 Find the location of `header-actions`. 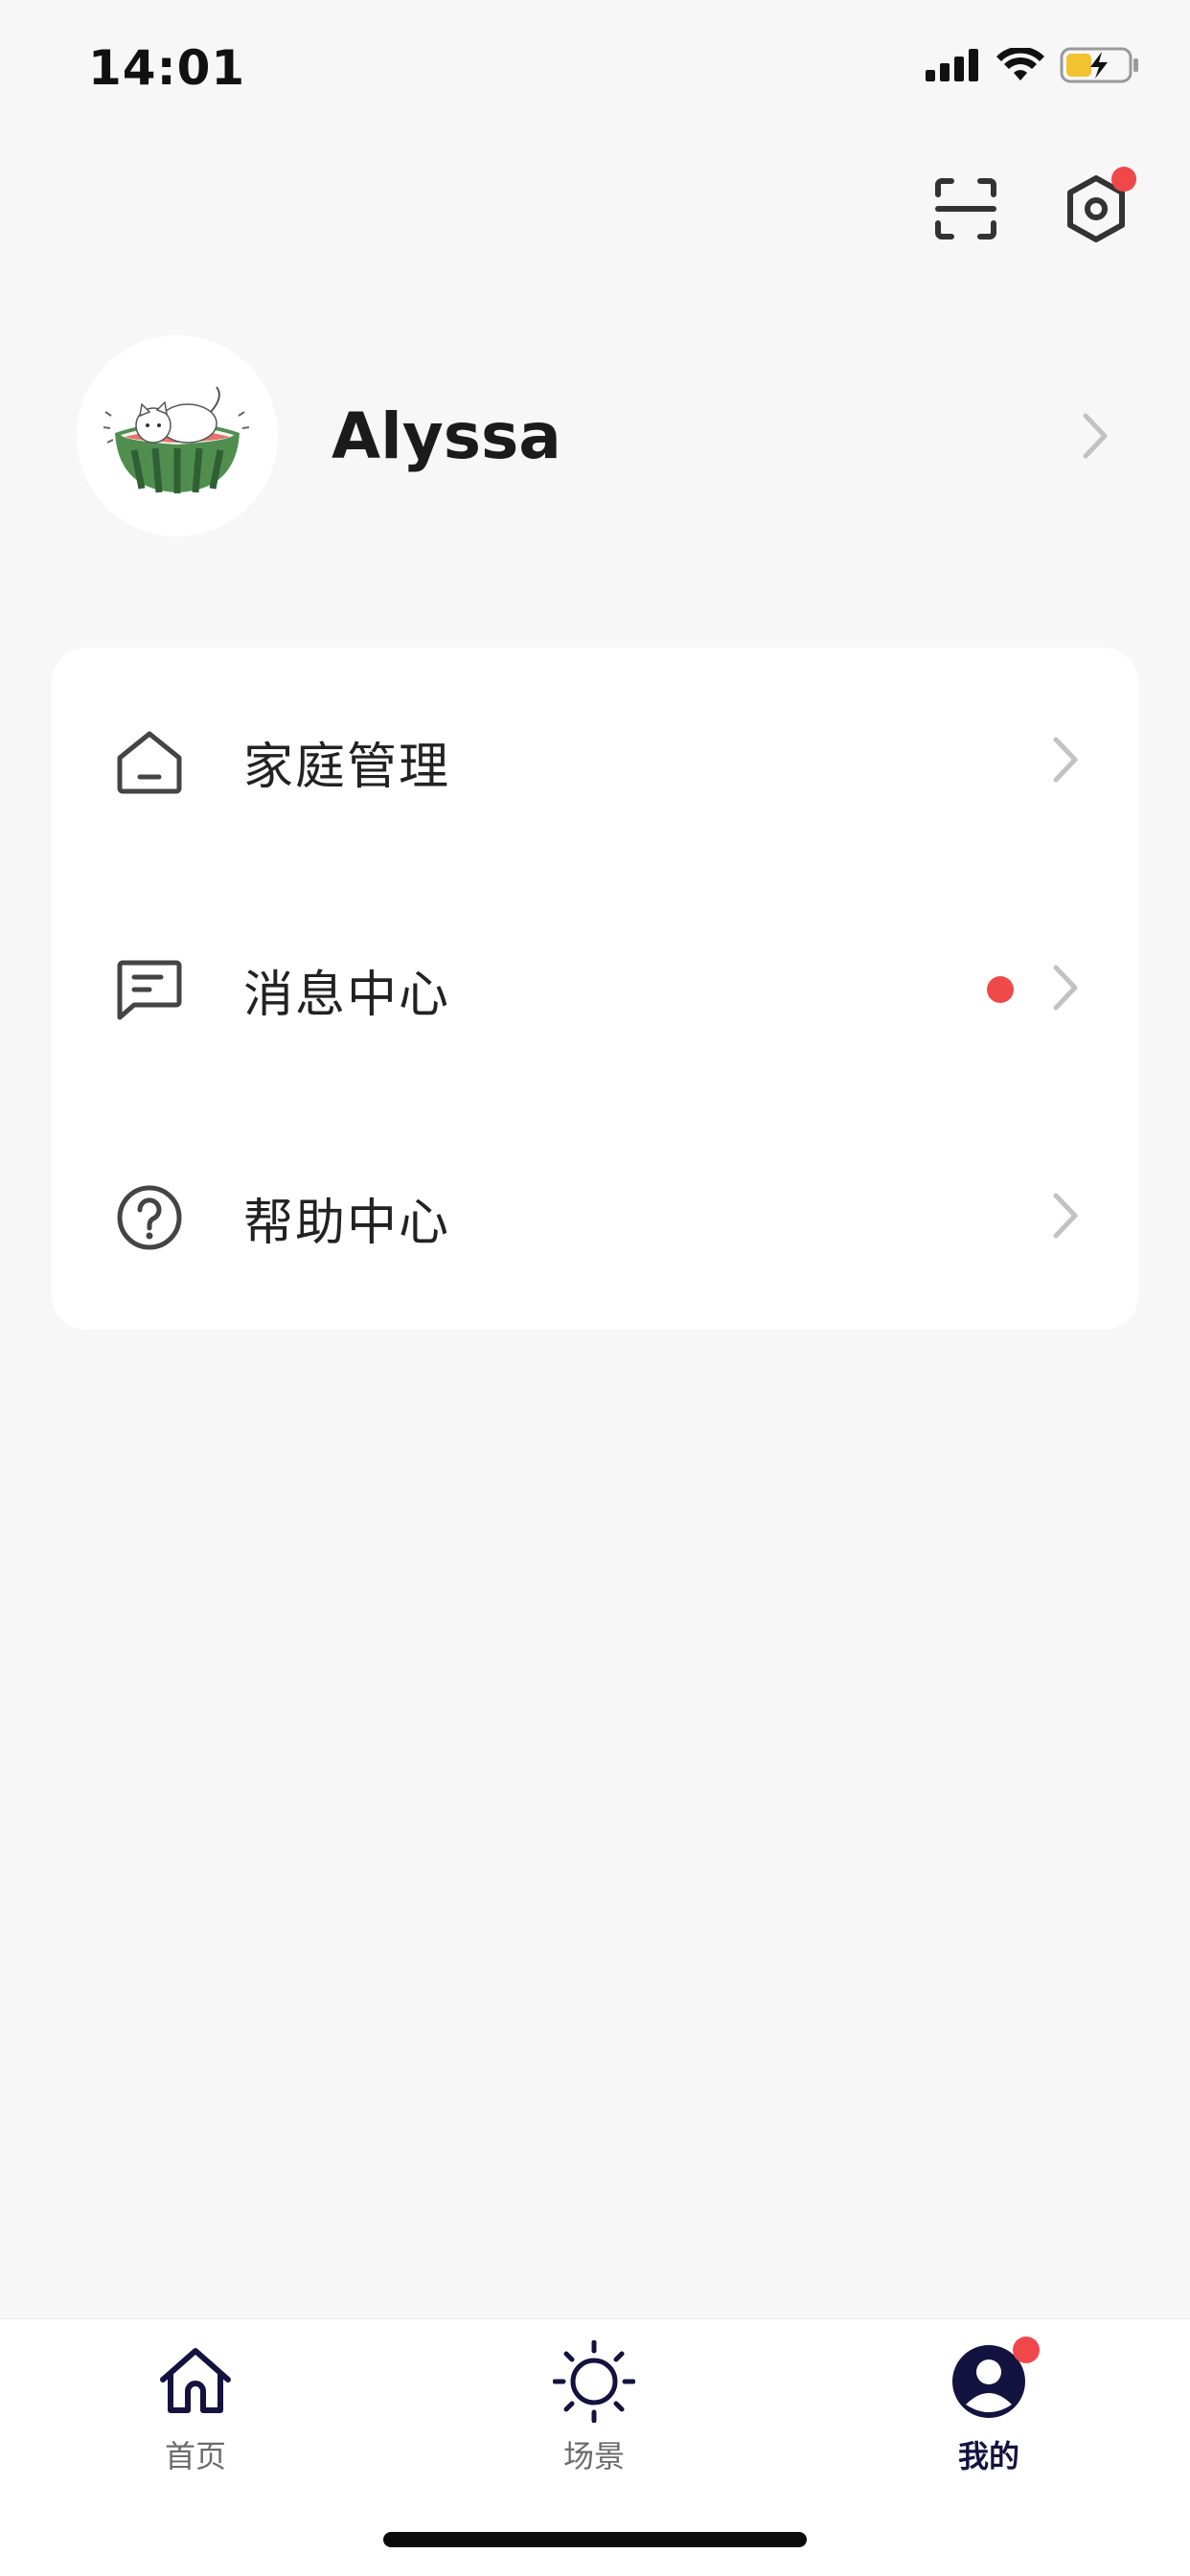

header-actions is located at coordinates (1033, 206).